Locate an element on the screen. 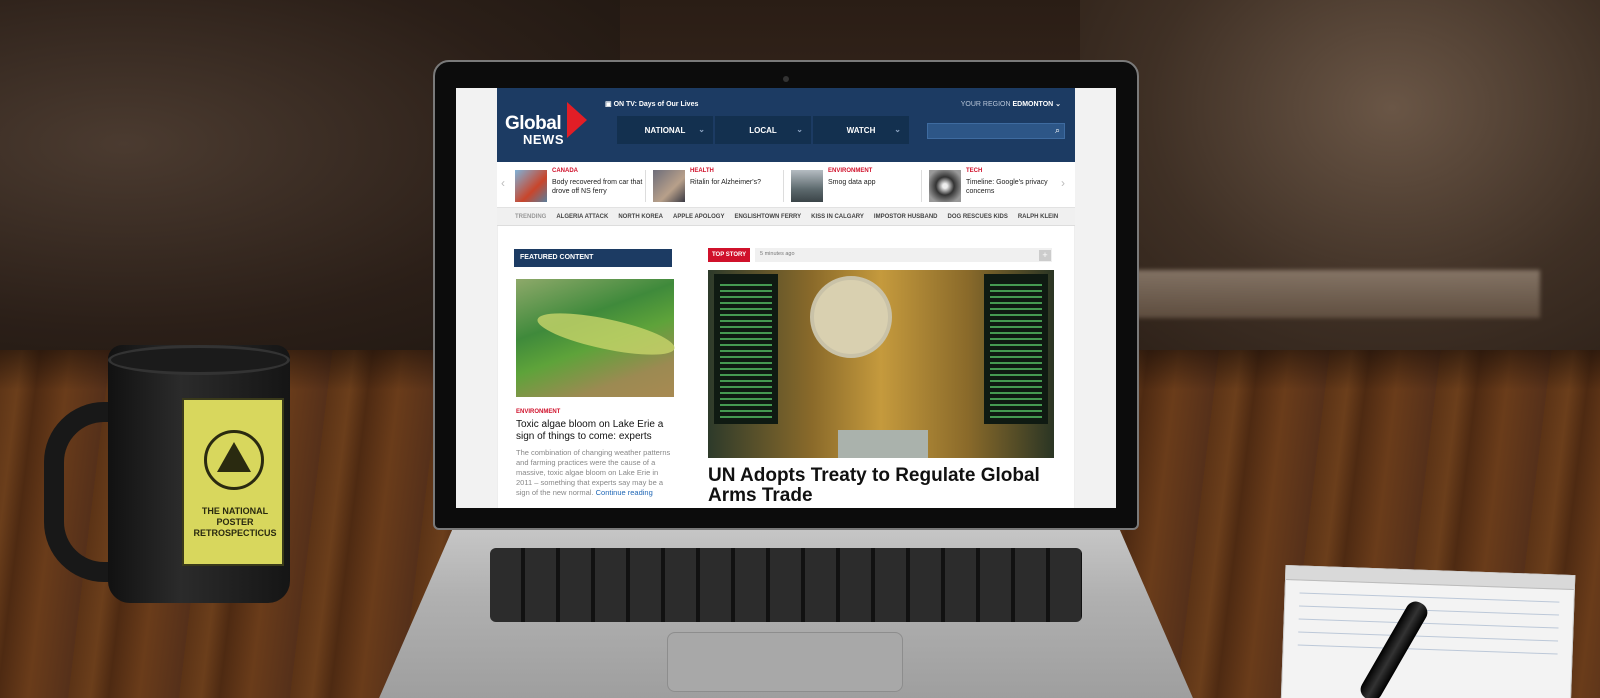  chevron-left-icon: ‹ is located at coordinates (503, 183).